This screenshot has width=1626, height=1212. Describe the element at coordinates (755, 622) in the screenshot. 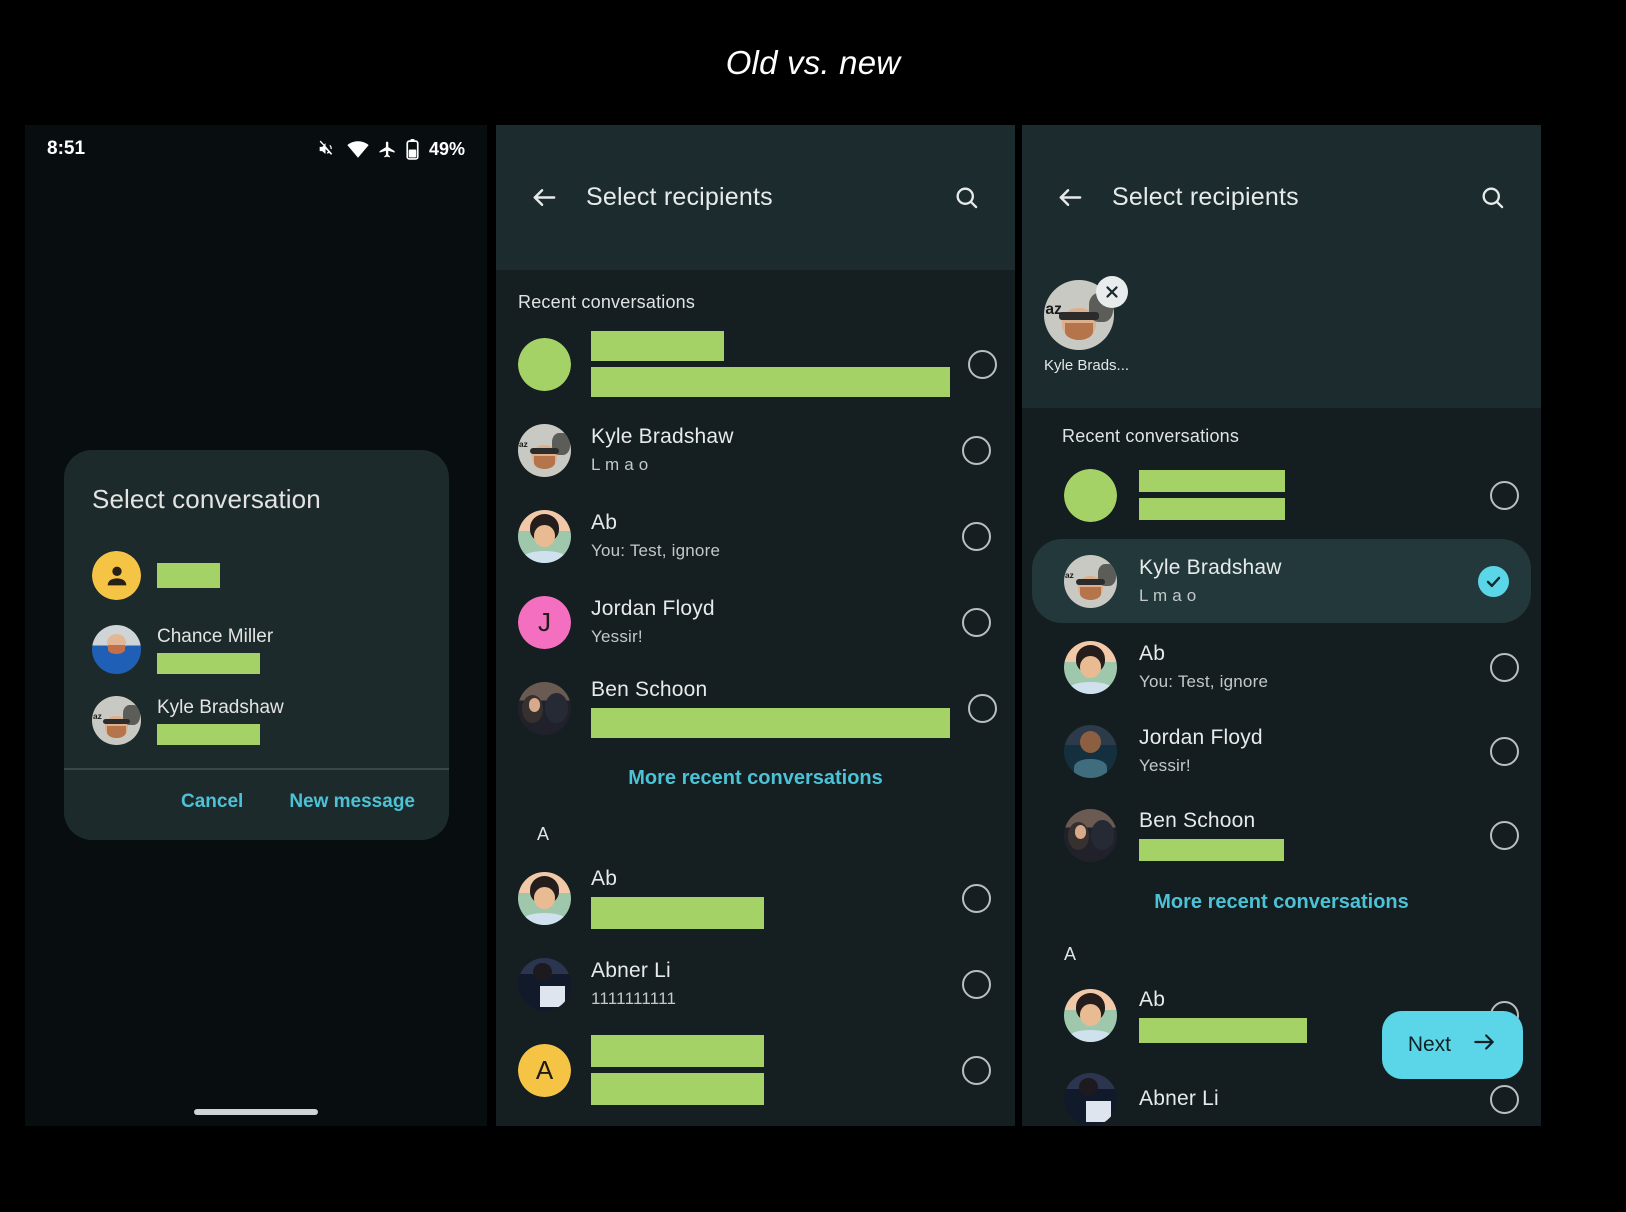

I see `list-item: J Jordan Floyd Yessir!` at that location.